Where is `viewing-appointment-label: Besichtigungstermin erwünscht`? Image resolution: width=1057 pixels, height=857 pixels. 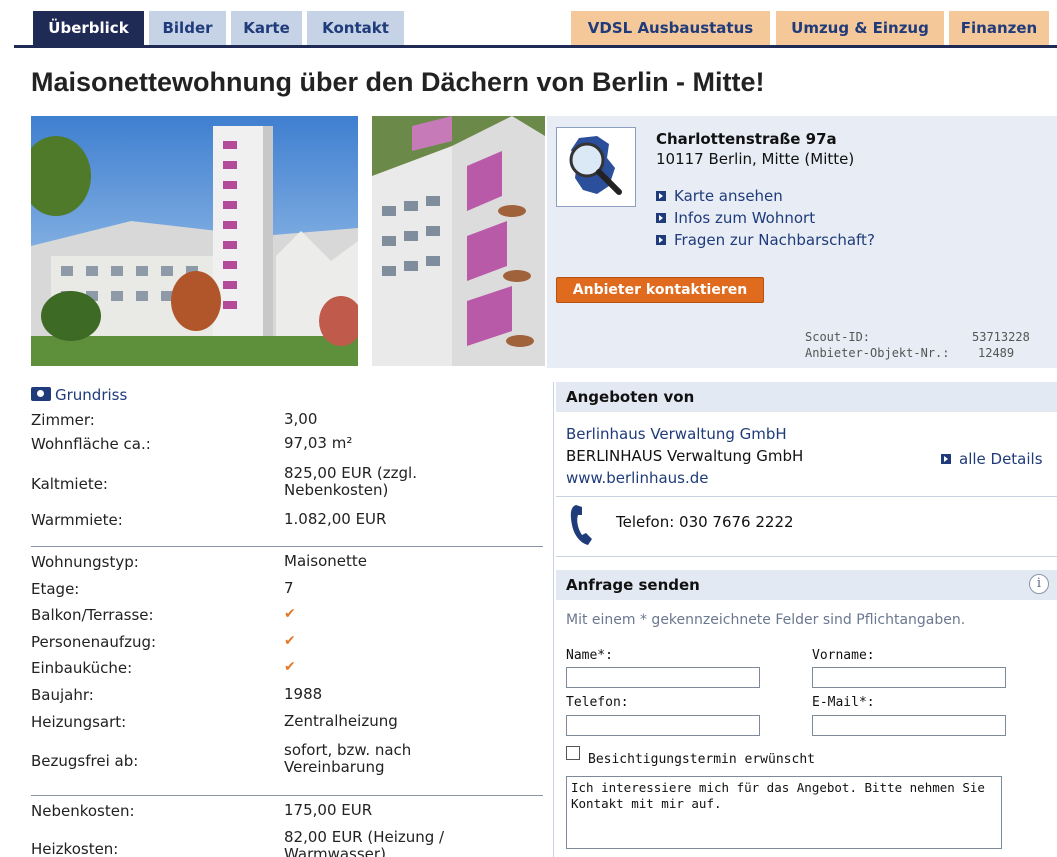 viewing-appointment-label: Besichtigungstermin erwünscht is located at coordinates (701, 759).